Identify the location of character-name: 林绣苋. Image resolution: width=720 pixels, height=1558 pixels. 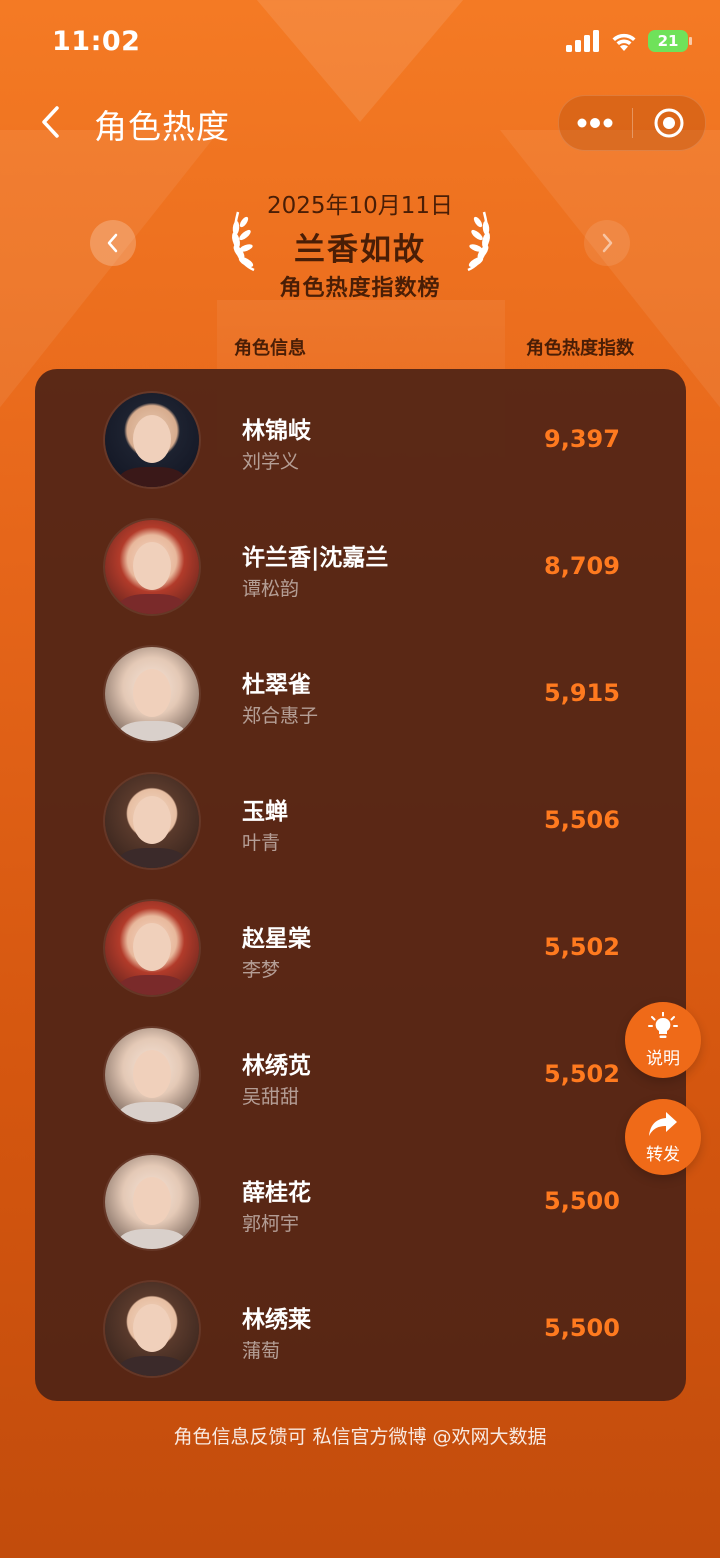
(276, 1066).